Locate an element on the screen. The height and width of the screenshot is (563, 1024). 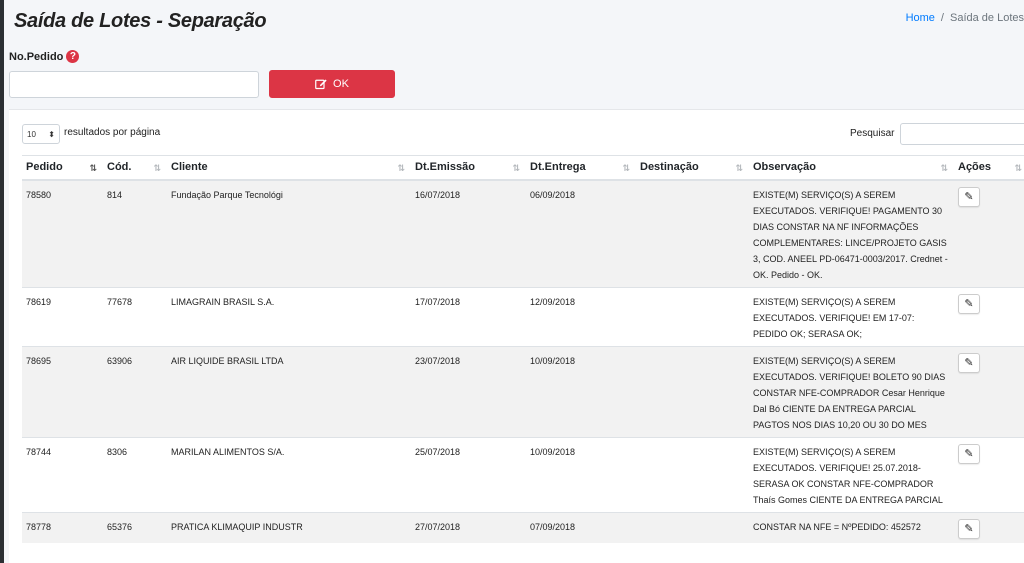
cell-cliente: Fundação Parque Tecnológi is located at coordinates (289, 233).